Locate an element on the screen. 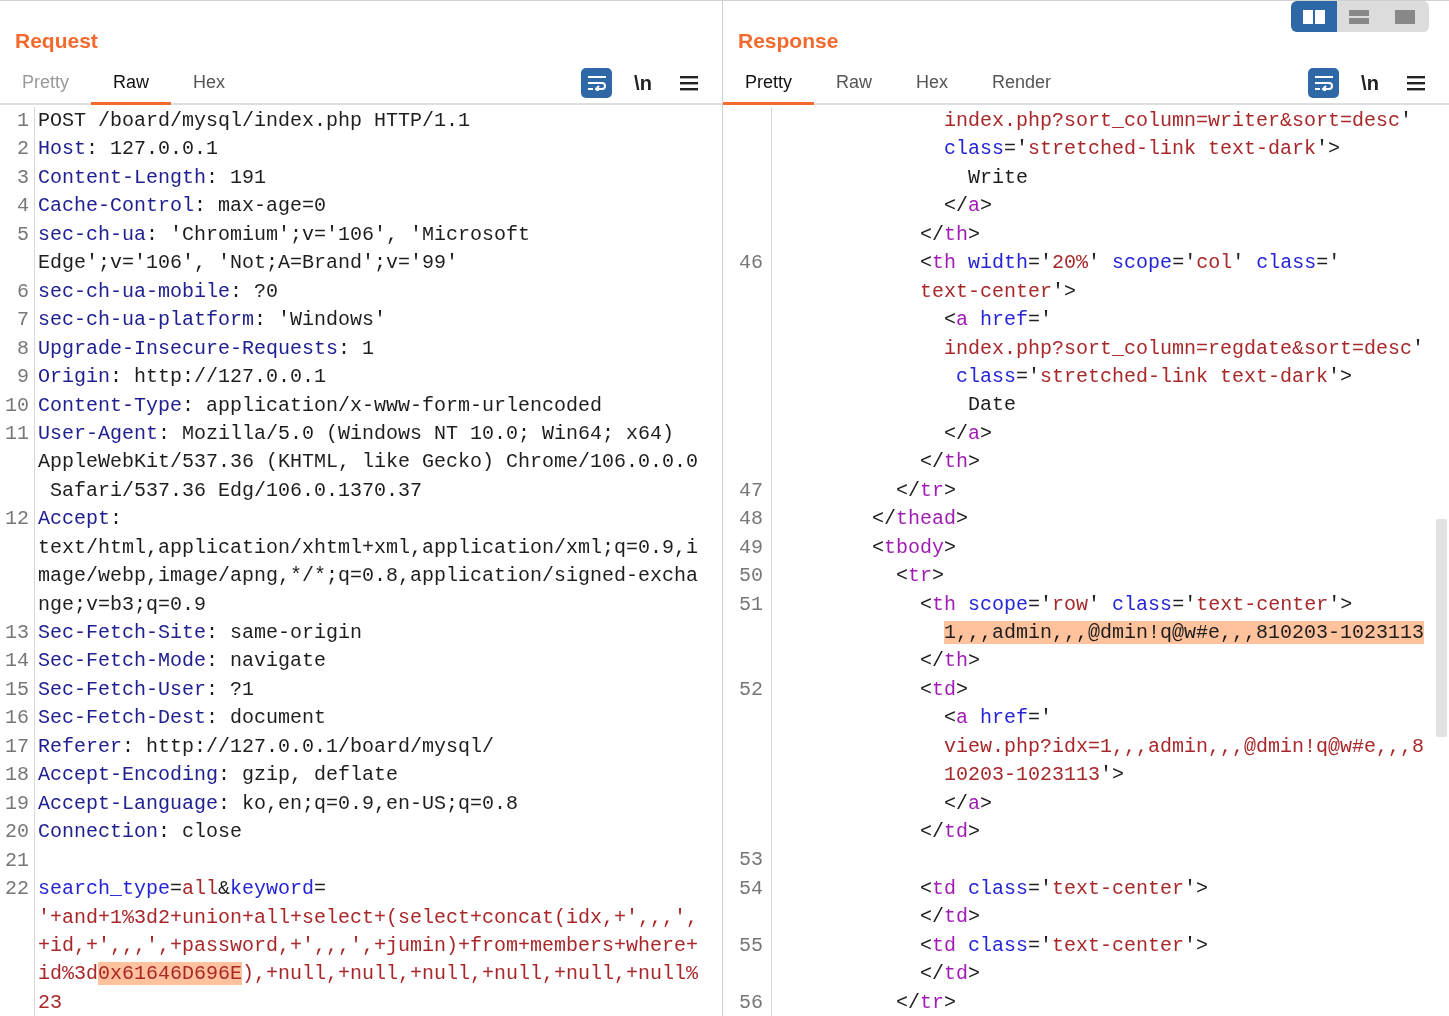  code-line: nge;v=b3;q=0.9 is located at coordinates (122, 604).